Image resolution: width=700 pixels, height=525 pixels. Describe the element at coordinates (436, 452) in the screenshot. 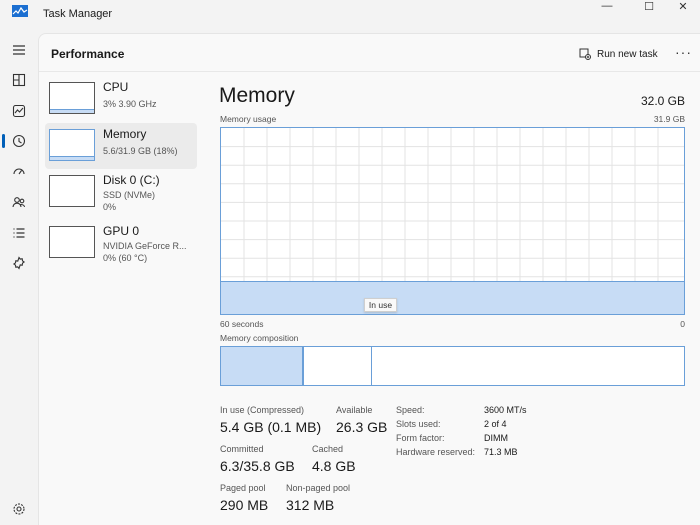

I see `hardware-reserved-label: Hardware reserved:` at that location.